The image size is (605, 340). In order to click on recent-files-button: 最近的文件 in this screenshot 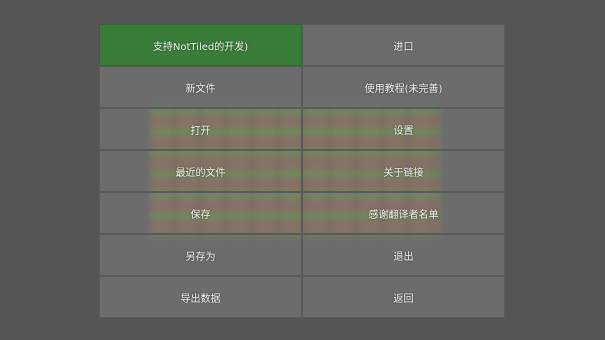, I will do `click(200, 171)`.